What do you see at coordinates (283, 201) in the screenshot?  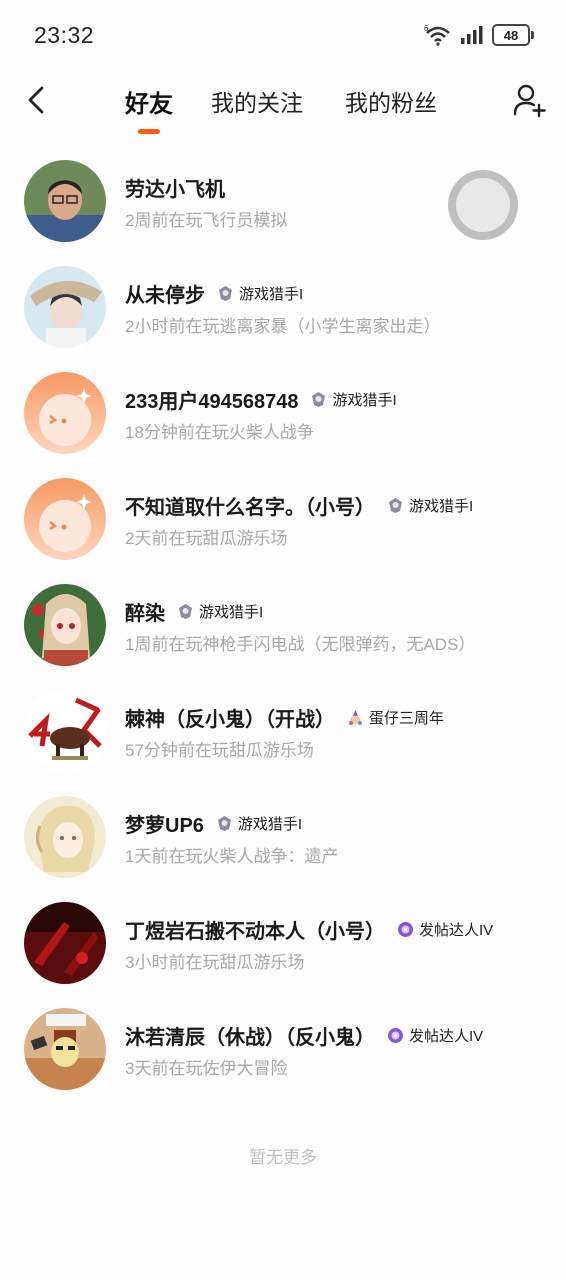 I see `friend-item: 劳达小飞机 2周前在玩飞行员模拟` at bounding box center [283, 201].